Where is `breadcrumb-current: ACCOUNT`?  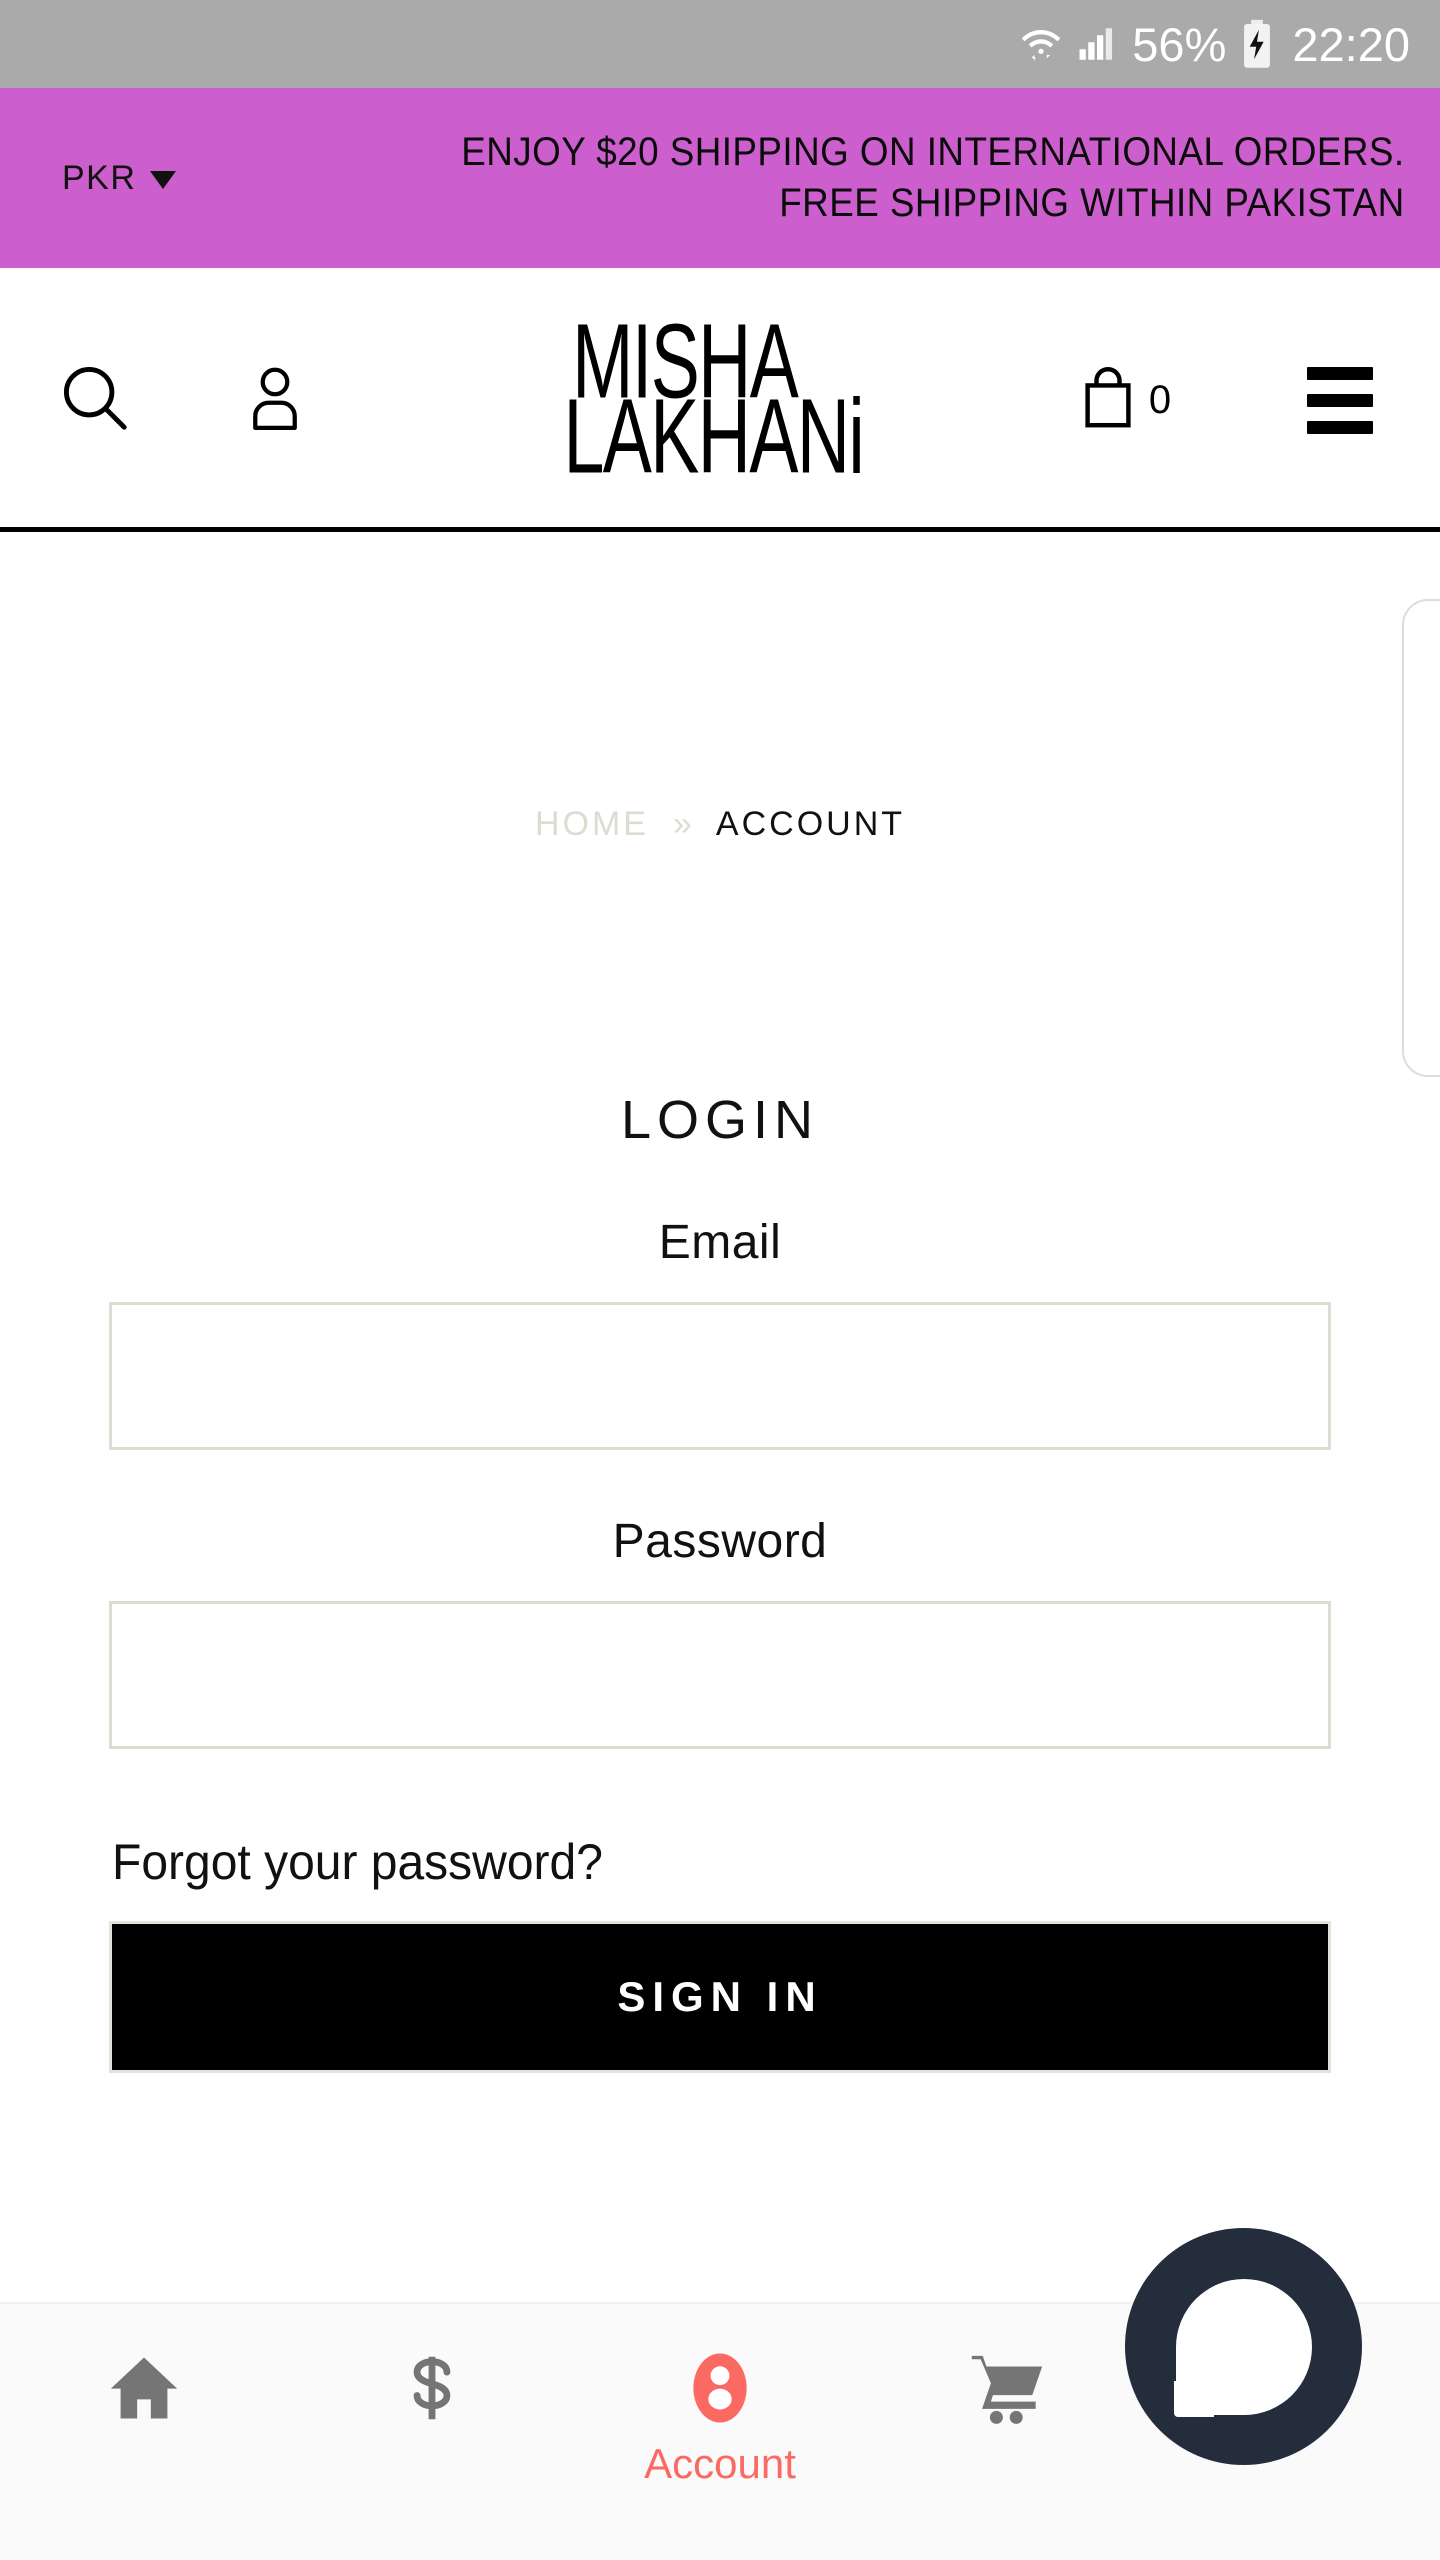 breadcrumb-current: ACCOUNT is located at coordinates (810, 824).